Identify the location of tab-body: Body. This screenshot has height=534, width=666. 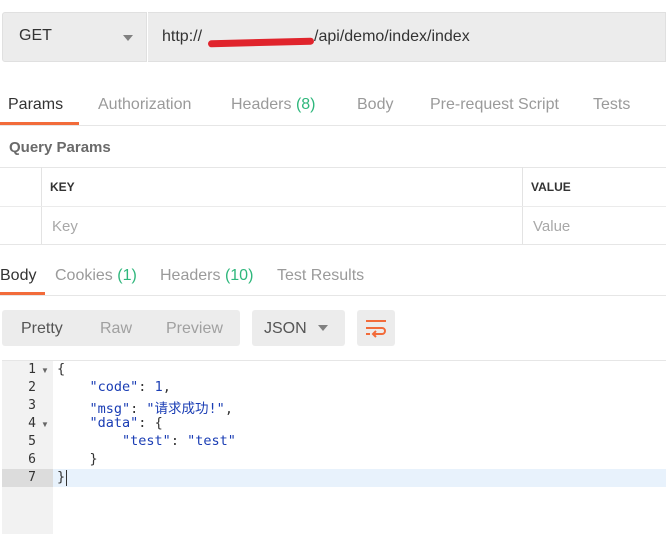
(375, 105).